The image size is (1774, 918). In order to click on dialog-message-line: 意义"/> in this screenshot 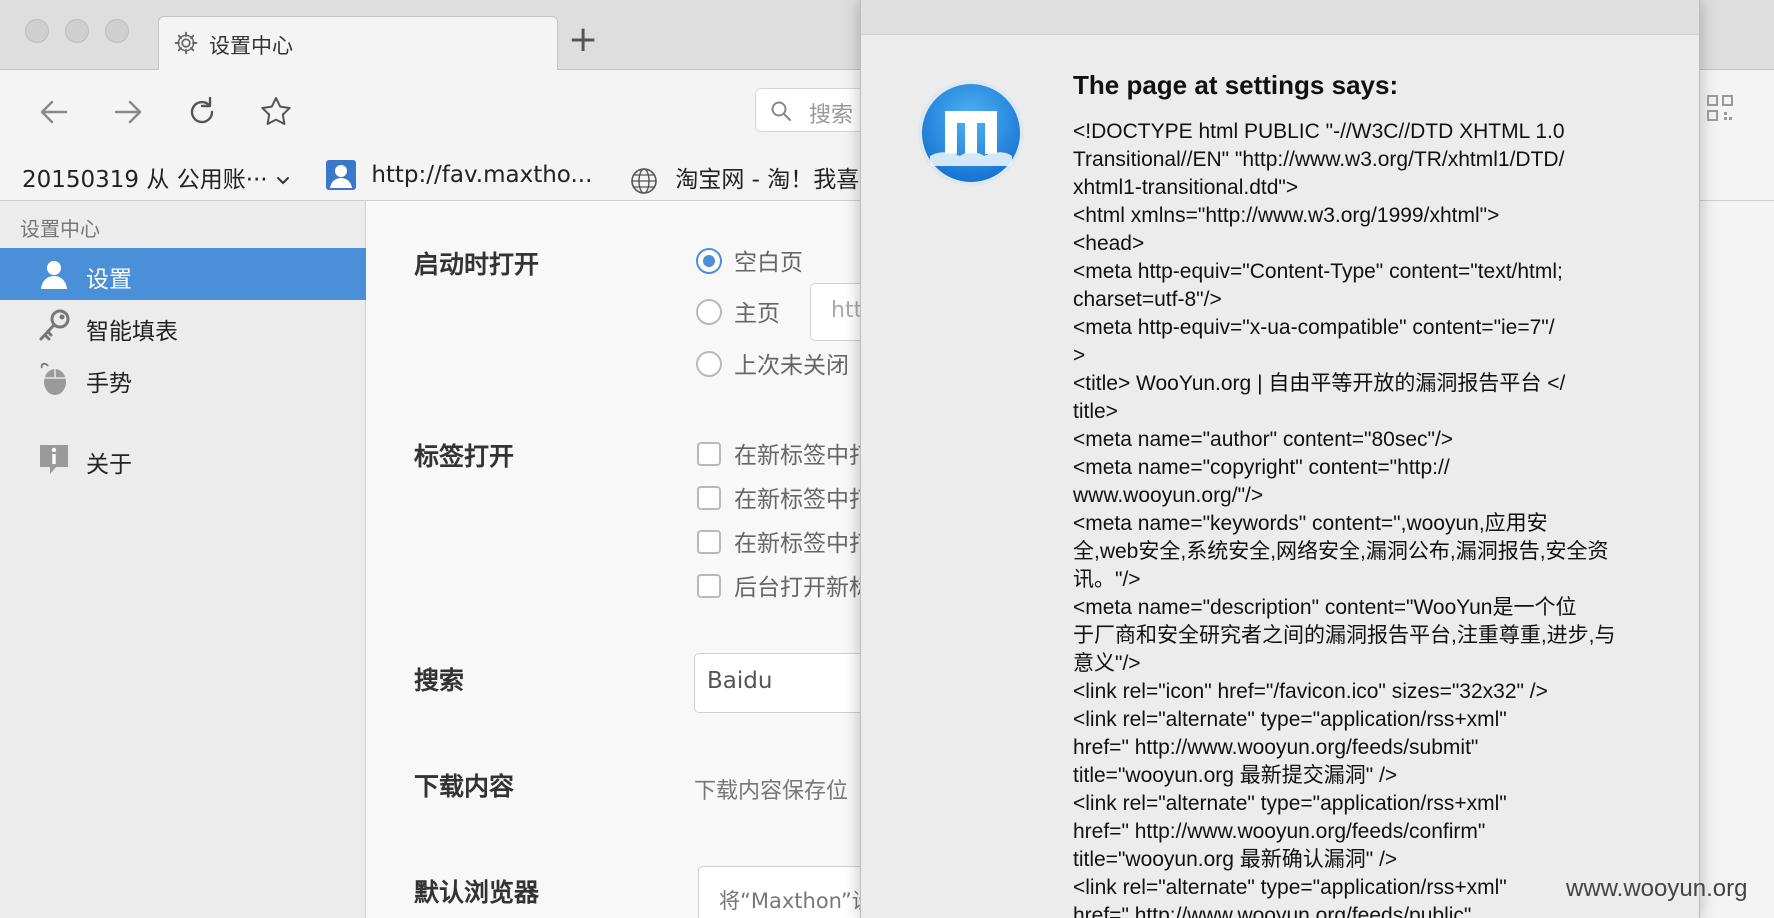, I will do `click(1107, 663)`.